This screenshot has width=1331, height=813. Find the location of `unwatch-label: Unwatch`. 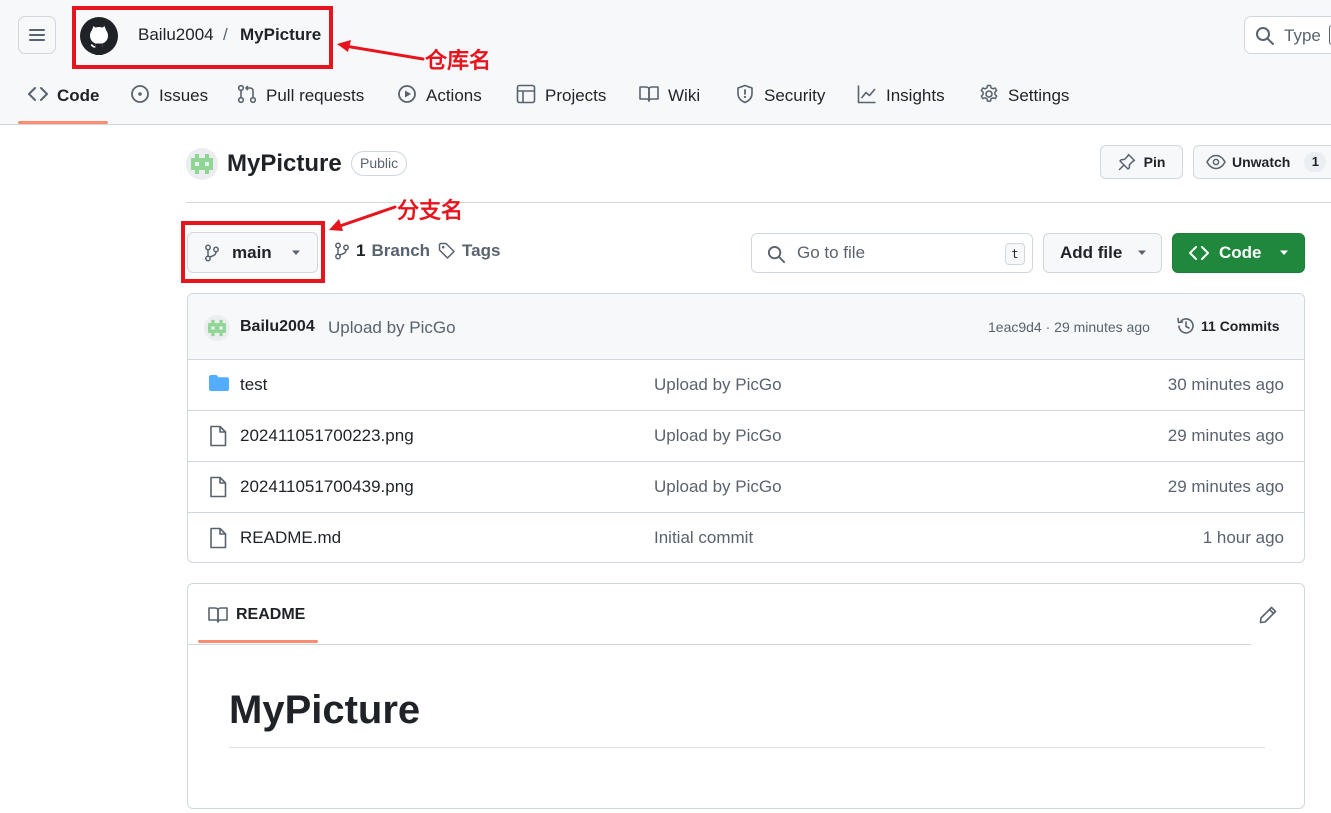

unwatch-label: Unwatch is located at coordinates (1261, 162).